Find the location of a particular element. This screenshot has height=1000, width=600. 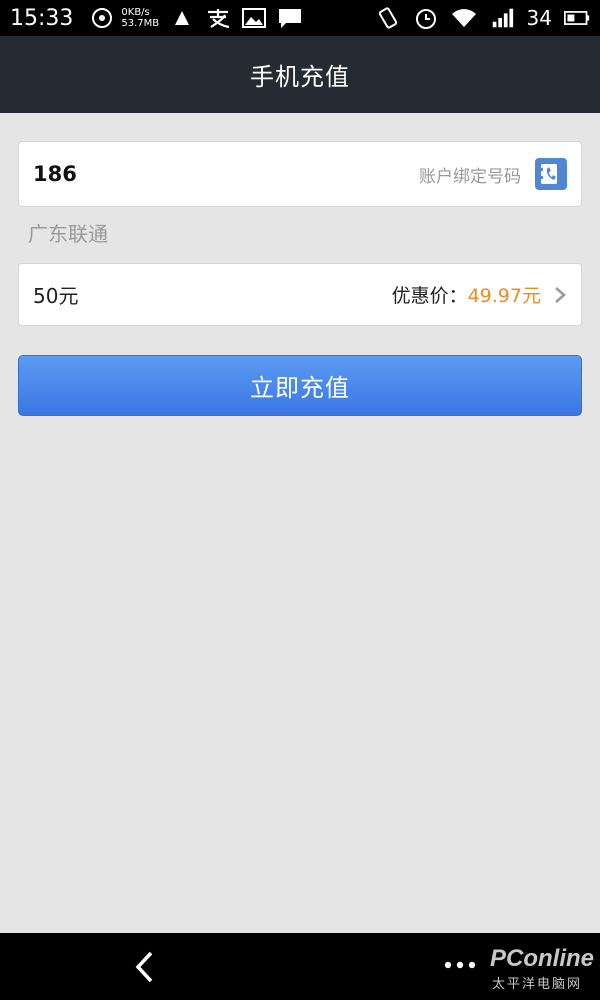

status-right: 34 is located at coordinates (482, 18).